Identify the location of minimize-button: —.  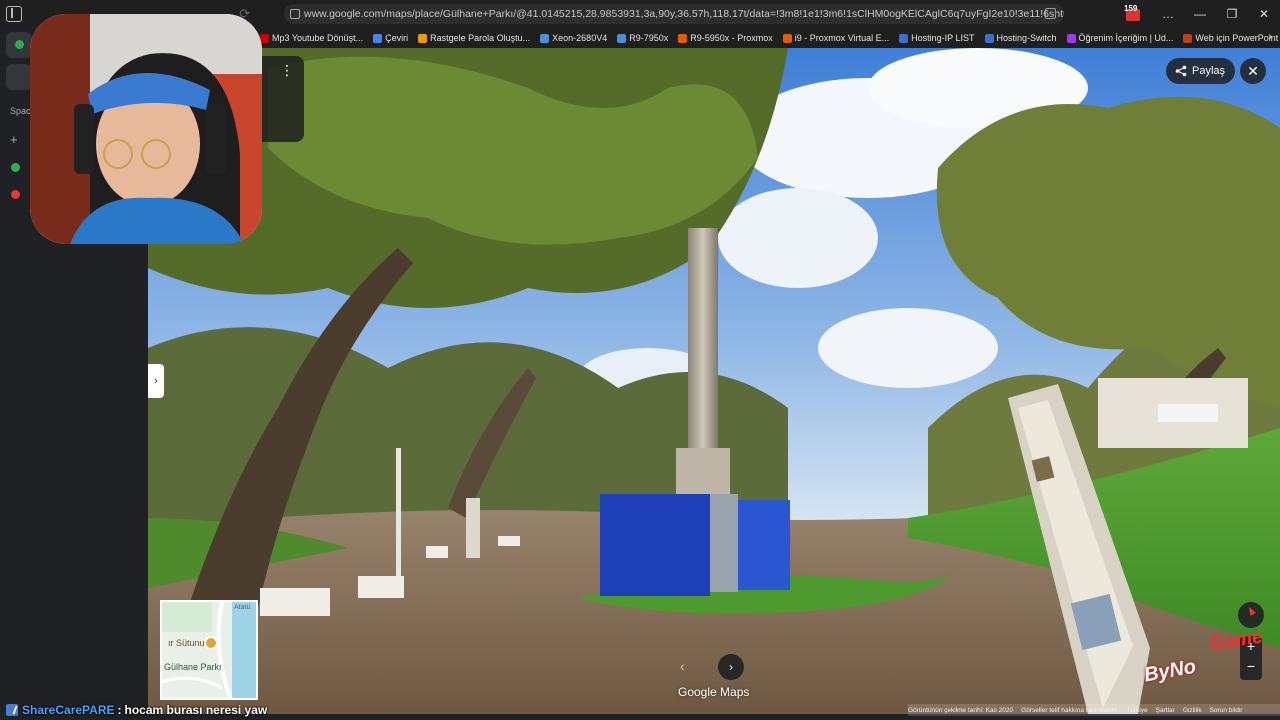
(1200, 14).